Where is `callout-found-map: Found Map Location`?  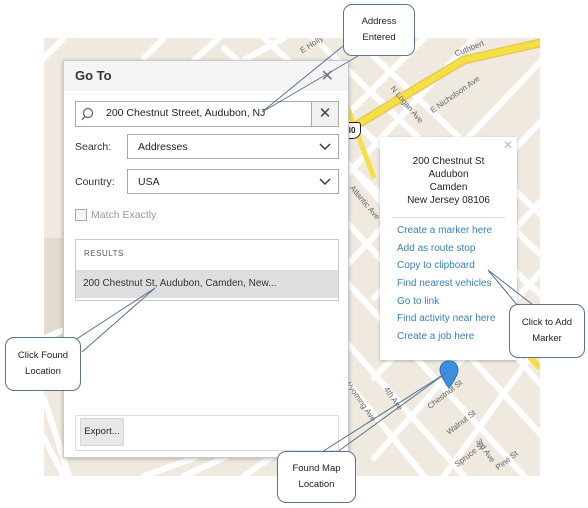 callout-found-map: Found Map Location is located at coordinates (316, 477).